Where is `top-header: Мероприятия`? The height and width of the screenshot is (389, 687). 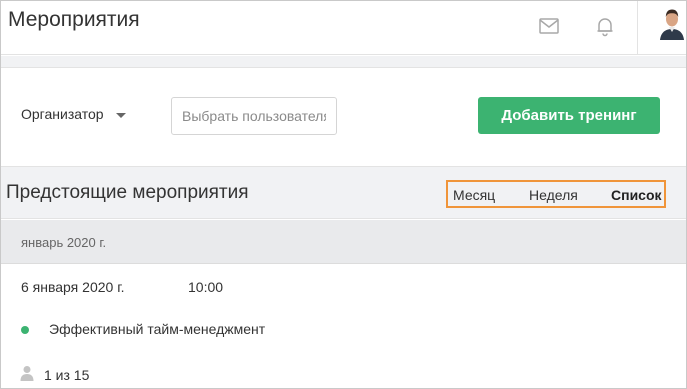
top-header: Мероприятия is located at coordinates (343, 28).